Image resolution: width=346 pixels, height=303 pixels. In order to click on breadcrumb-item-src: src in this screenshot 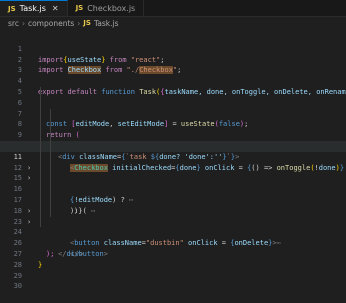, I will do `click(13, 23)`.